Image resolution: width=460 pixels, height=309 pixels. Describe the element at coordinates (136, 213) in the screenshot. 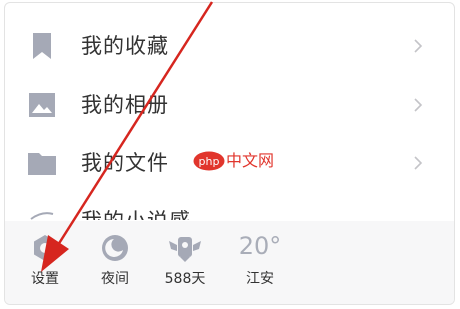

I see `menu-item-novel-label: 我的小说感` at that location.